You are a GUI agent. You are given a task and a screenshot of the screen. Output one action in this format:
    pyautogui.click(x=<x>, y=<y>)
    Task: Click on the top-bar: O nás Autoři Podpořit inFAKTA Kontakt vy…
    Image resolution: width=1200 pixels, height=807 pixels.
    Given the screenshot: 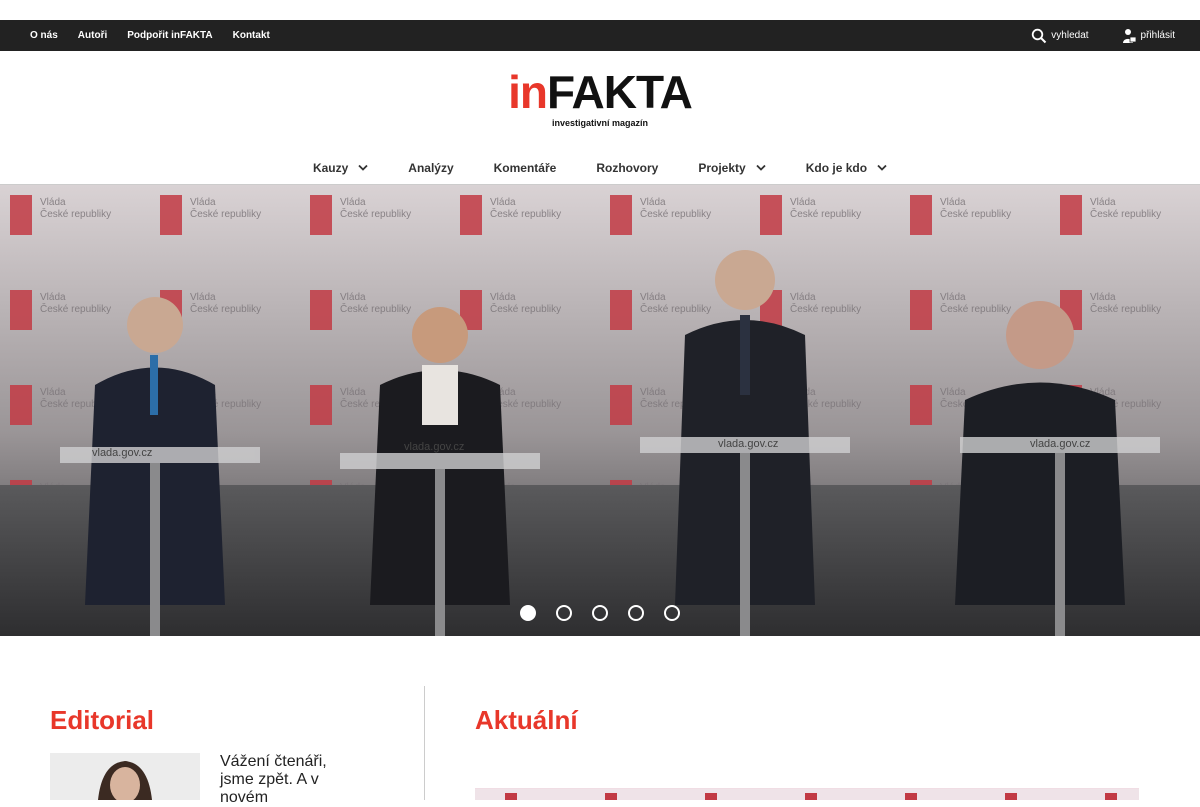 What is the action you would take?
    pyautogui.click(x=600, y=35)
    